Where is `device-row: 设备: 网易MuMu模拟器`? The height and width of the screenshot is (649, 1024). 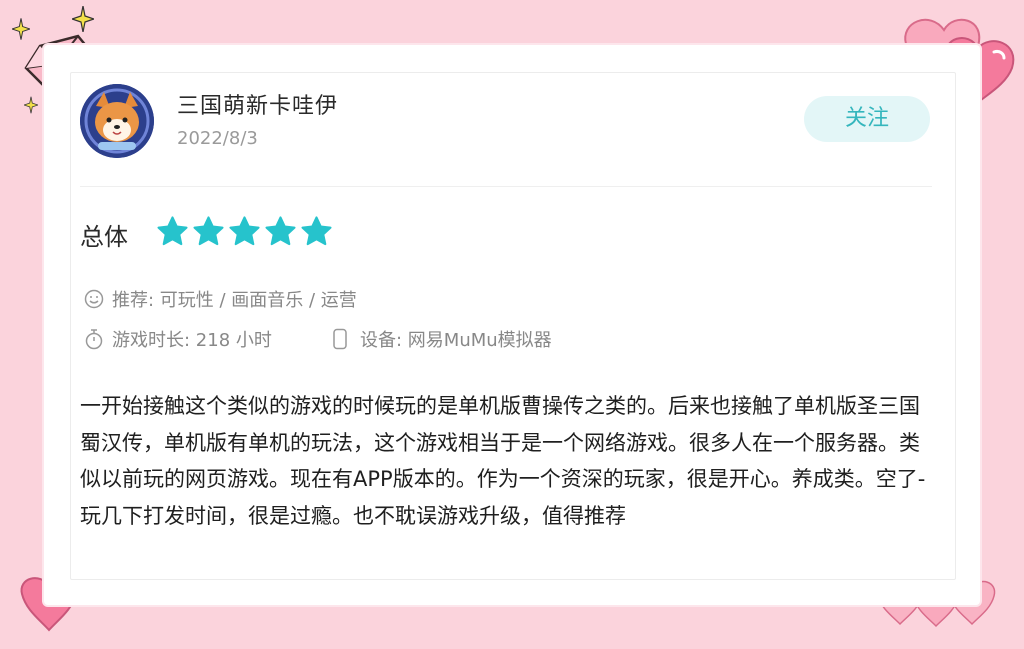 device-row: 设备: 网易MuMu模拟器 is located at coordinates (442, 339).